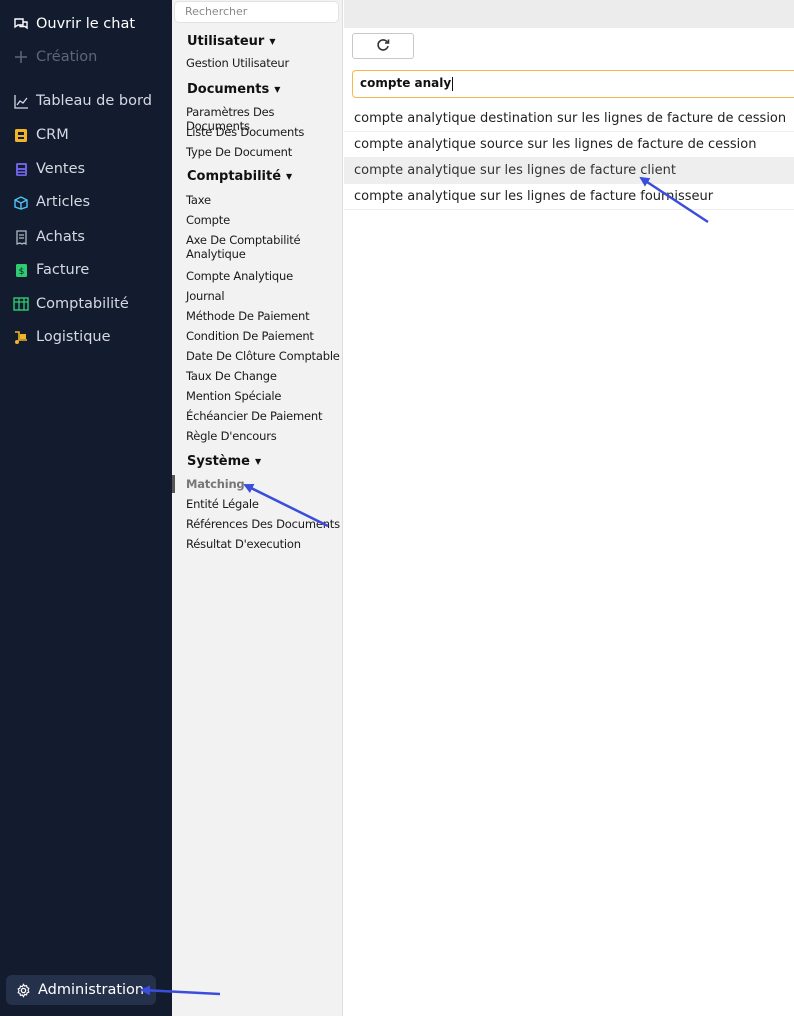  I want to click on nav-item-articles: Articles, so click(51, 202).